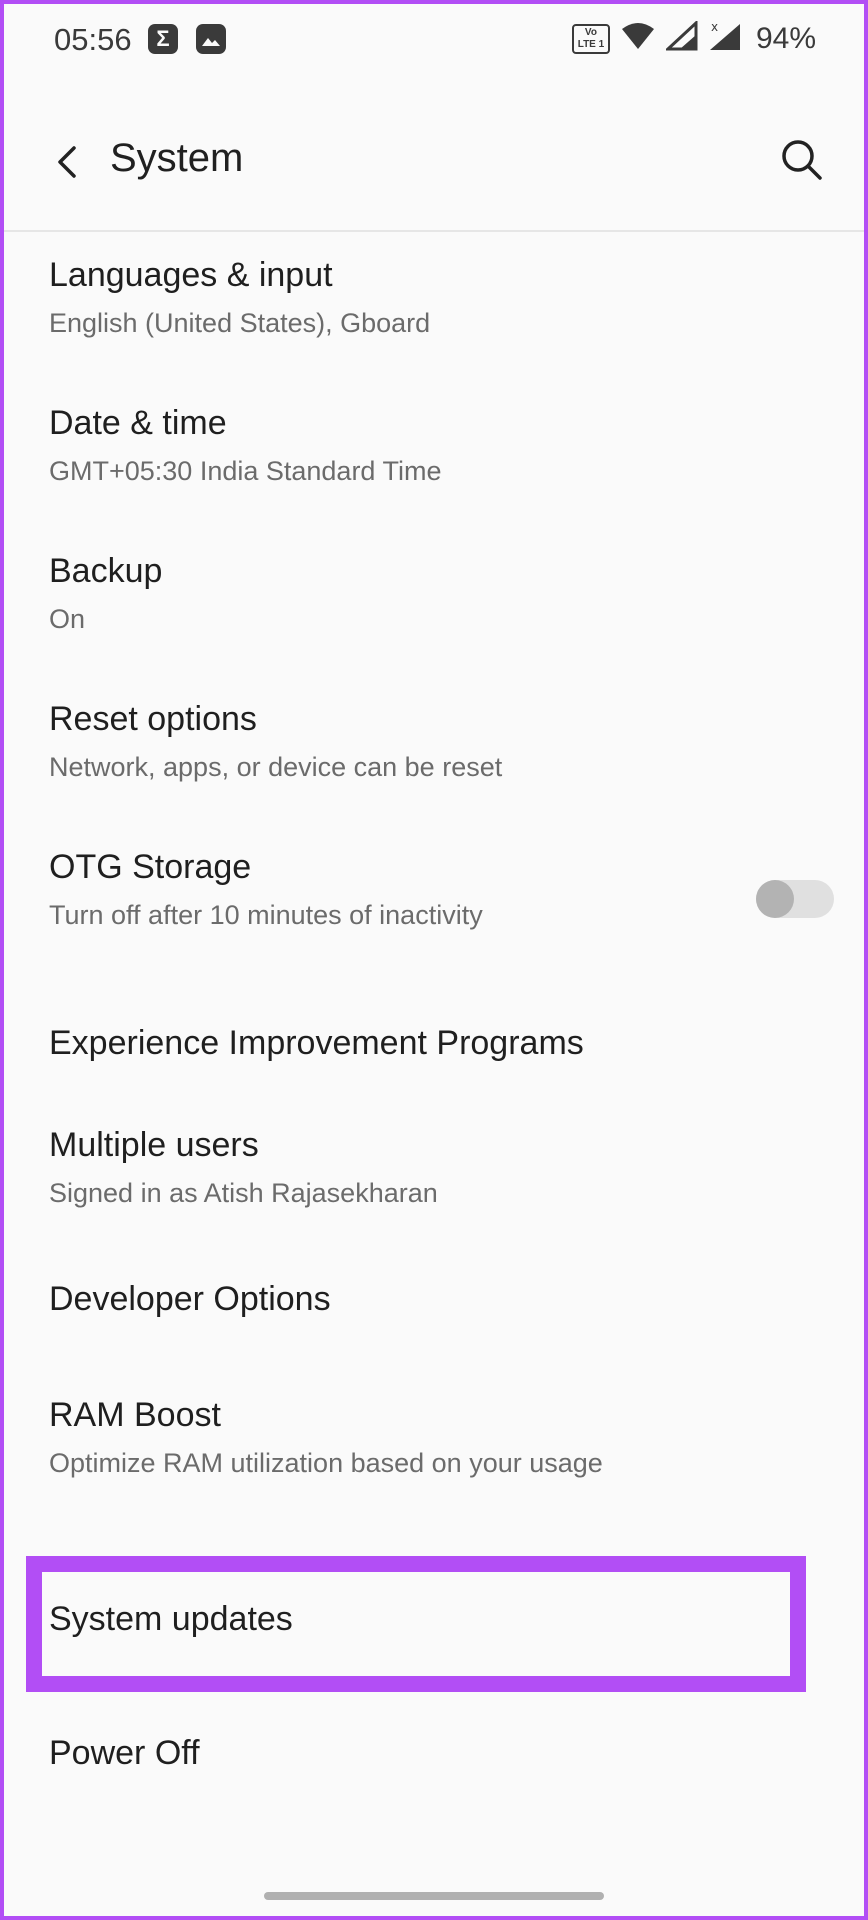 The image size is (868, 1920). I want to click on gallery-icon, so click(211, 39).